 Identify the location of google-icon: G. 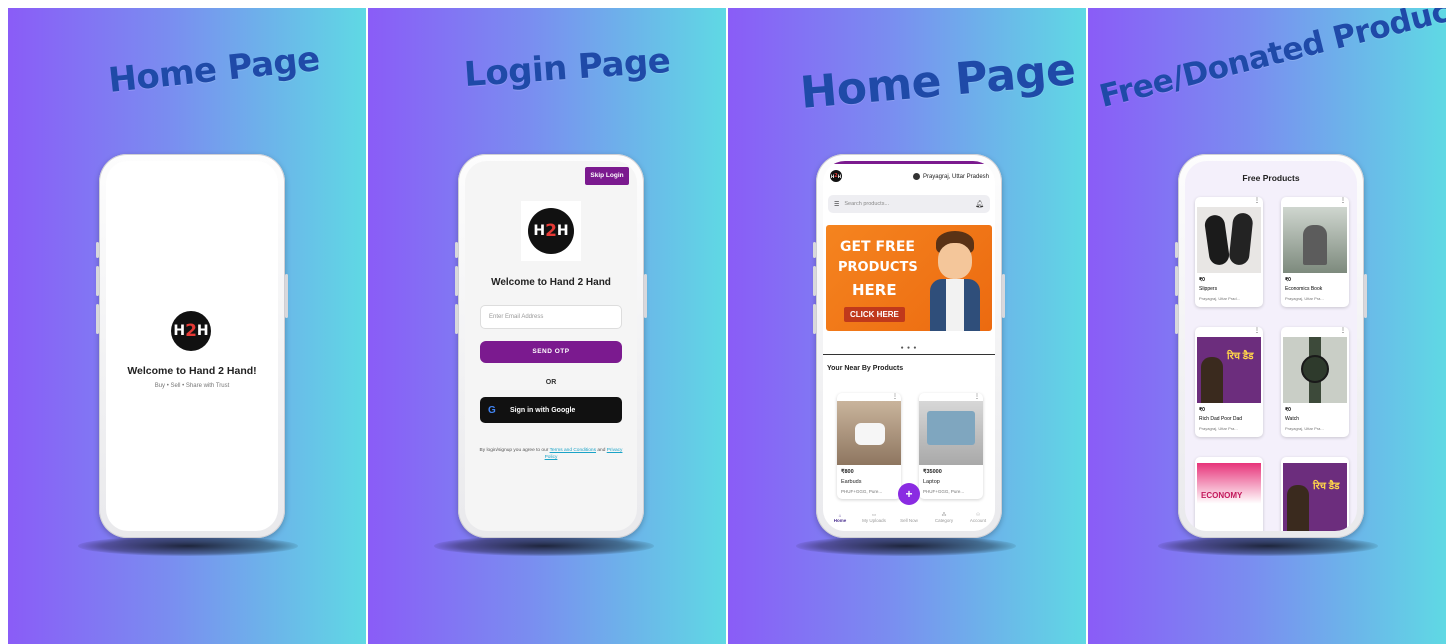
(492, 410).